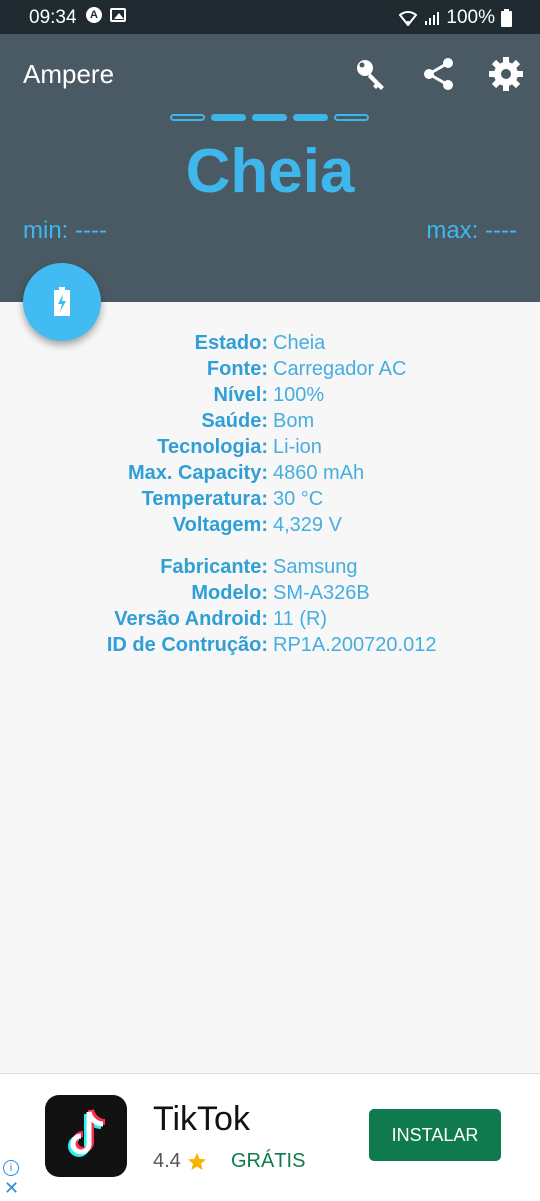 The image size is (540, 1201). What do you see at coordinates (237, 369) in the screenshot?
I see `info-label: Fonte:` at bounding box center [237, 369].